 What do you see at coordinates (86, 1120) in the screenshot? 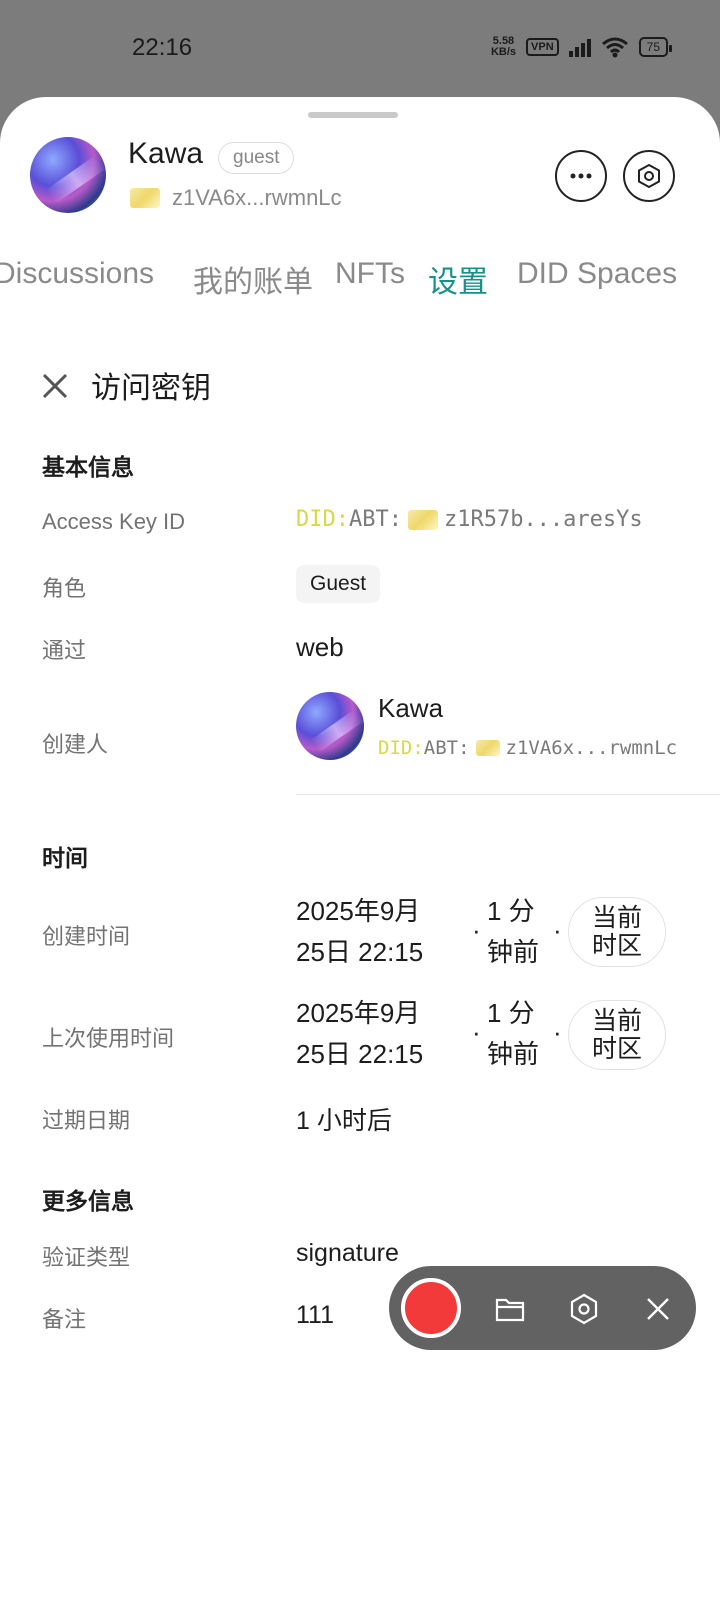
I see `expire-label: 过期日期` at bounding box center [86, 1120].